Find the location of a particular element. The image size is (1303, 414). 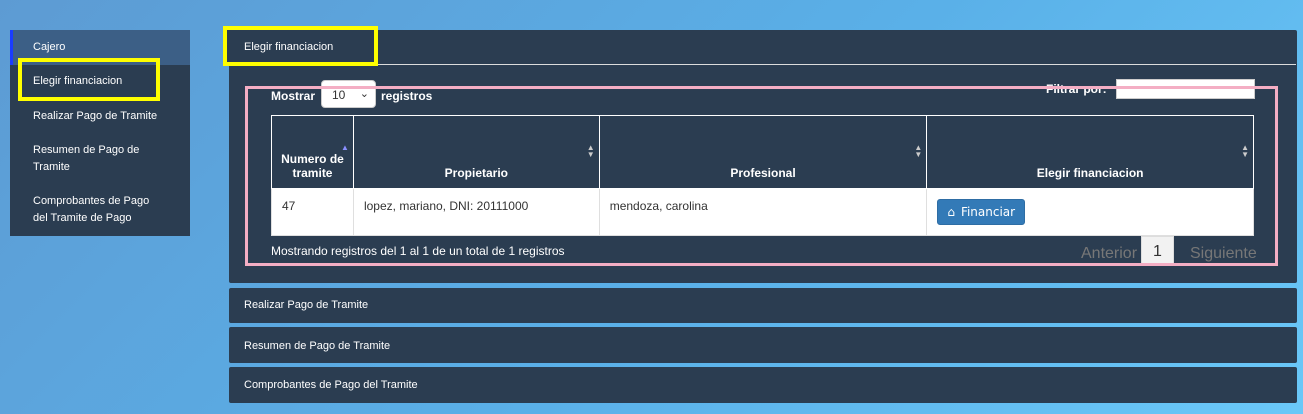

column-header-elegir-financiacion: Elegir financiacion ▲ ▼ is located at coordinates (1090, 152).